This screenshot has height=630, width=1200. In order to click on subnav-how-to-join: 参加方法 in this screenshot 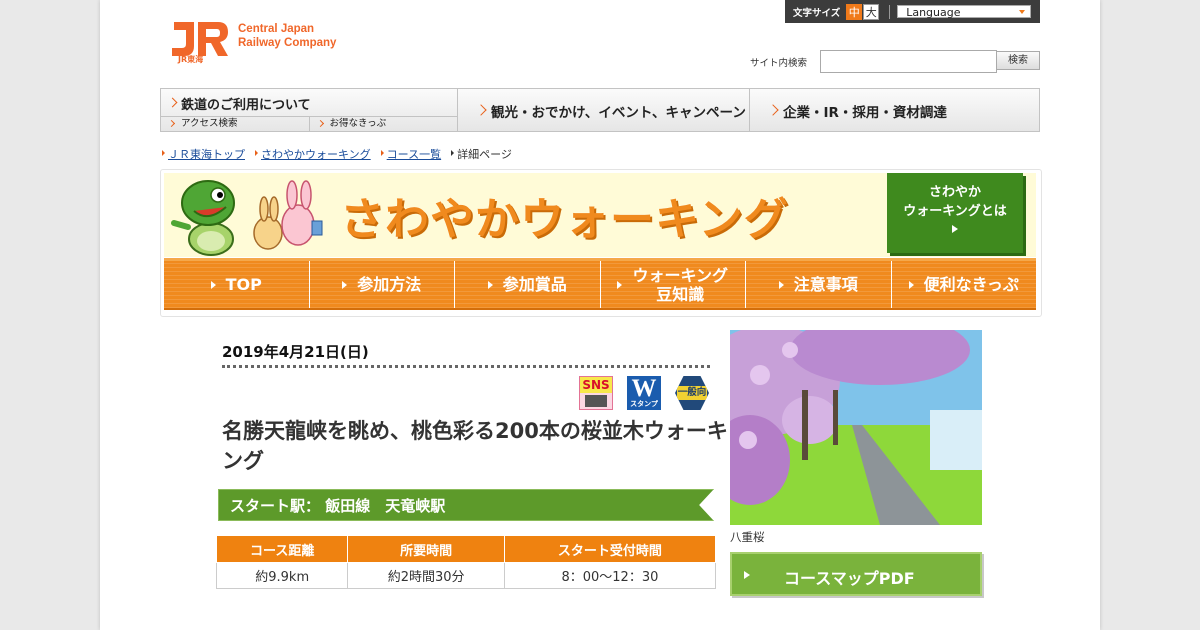, I will do `click(382, 284)`.